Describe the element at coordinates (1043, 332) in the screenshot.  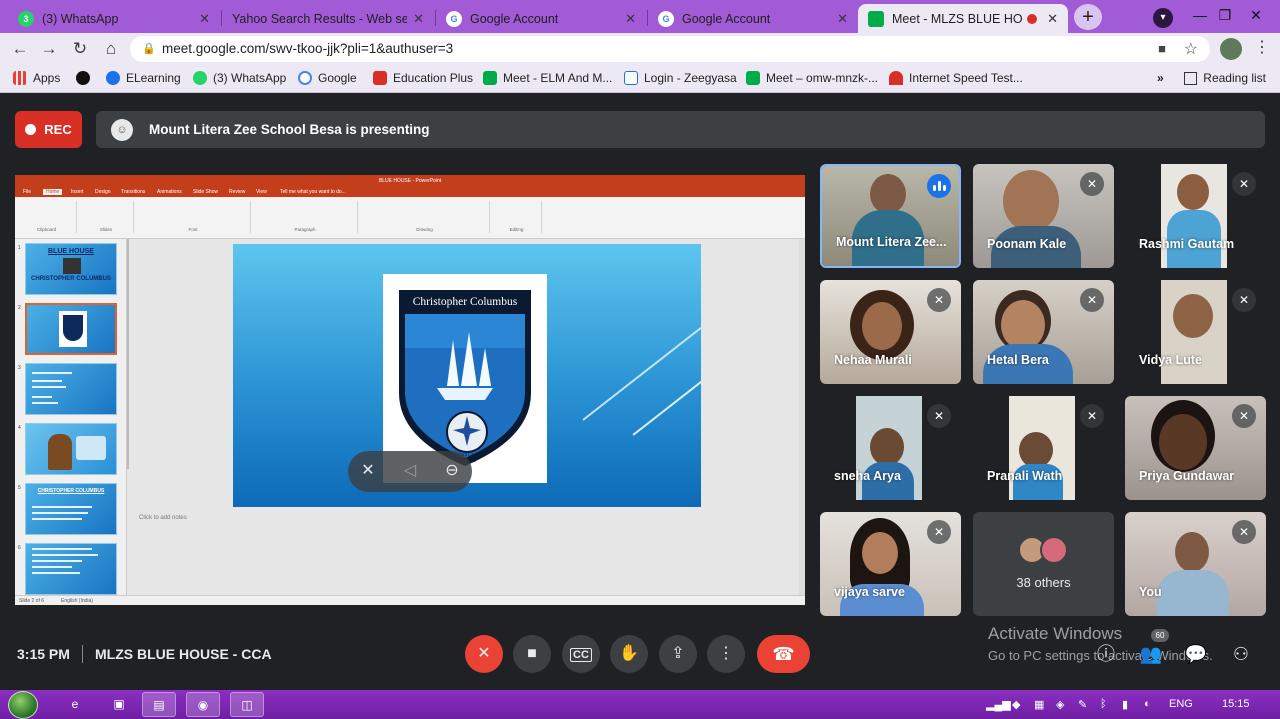
I see `participant-tile: ✕ Hetal Bera` at that location.